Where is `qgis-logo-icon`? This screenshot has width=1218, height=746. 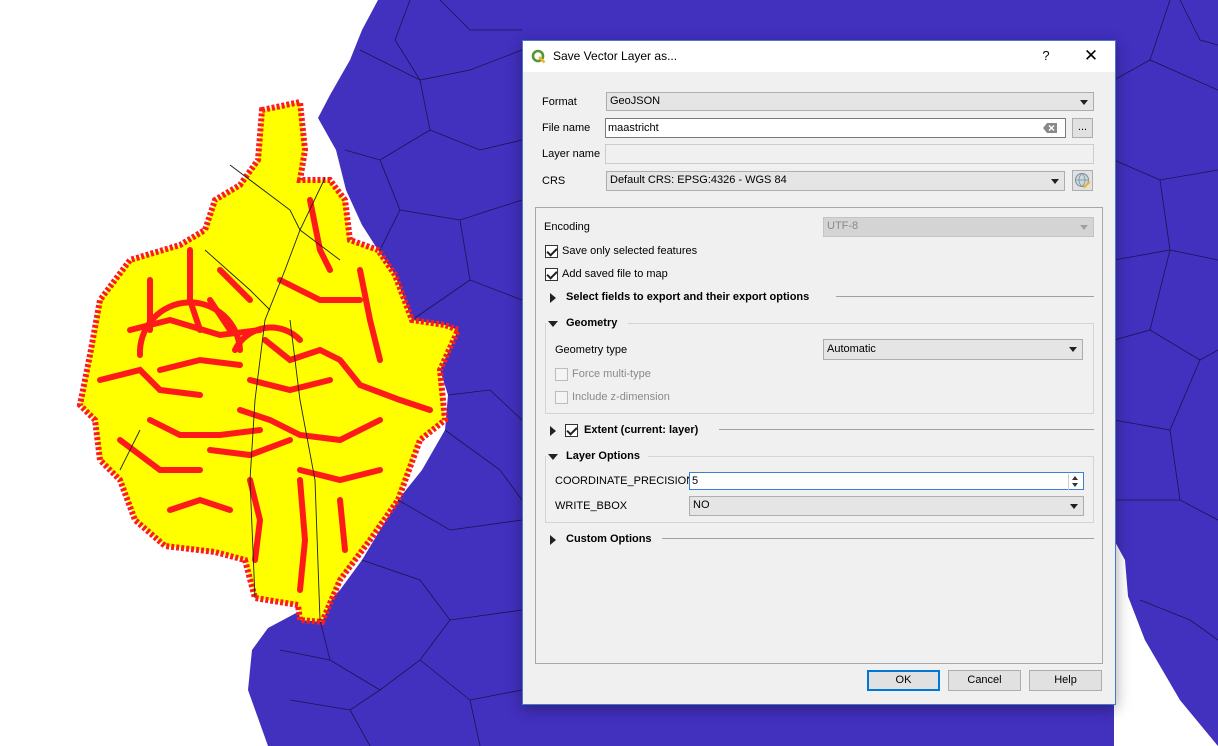 qgis-logo-icon is located at coordinates (538, 56).